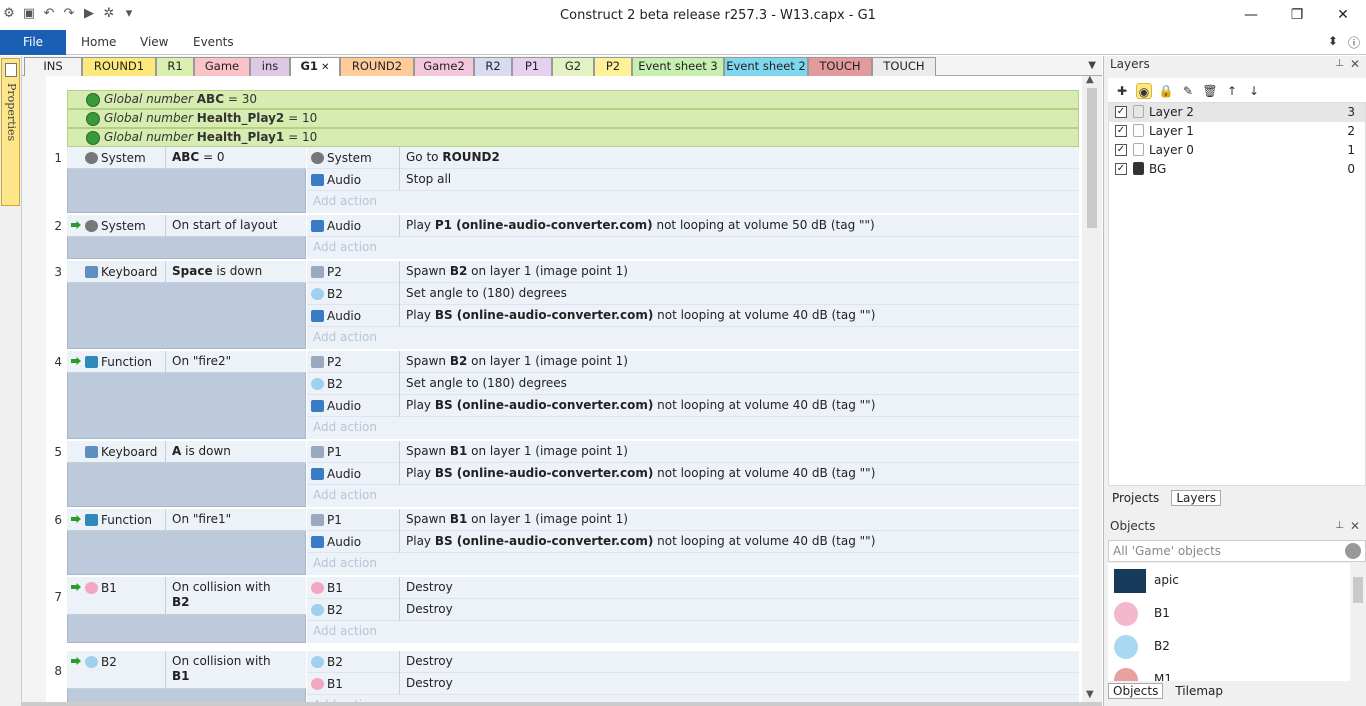  I want to click on tab-layers: Layers, so click(1196, 498).